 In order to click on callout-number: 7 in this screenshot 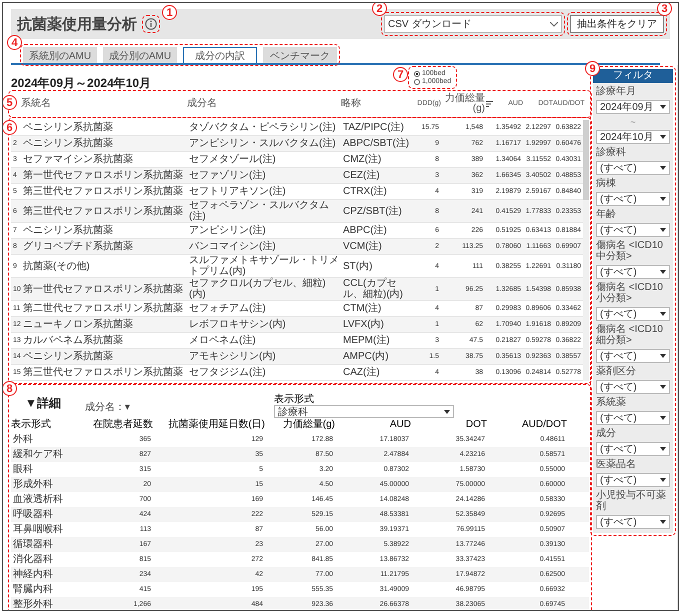, I will do `click(400, 74)`.